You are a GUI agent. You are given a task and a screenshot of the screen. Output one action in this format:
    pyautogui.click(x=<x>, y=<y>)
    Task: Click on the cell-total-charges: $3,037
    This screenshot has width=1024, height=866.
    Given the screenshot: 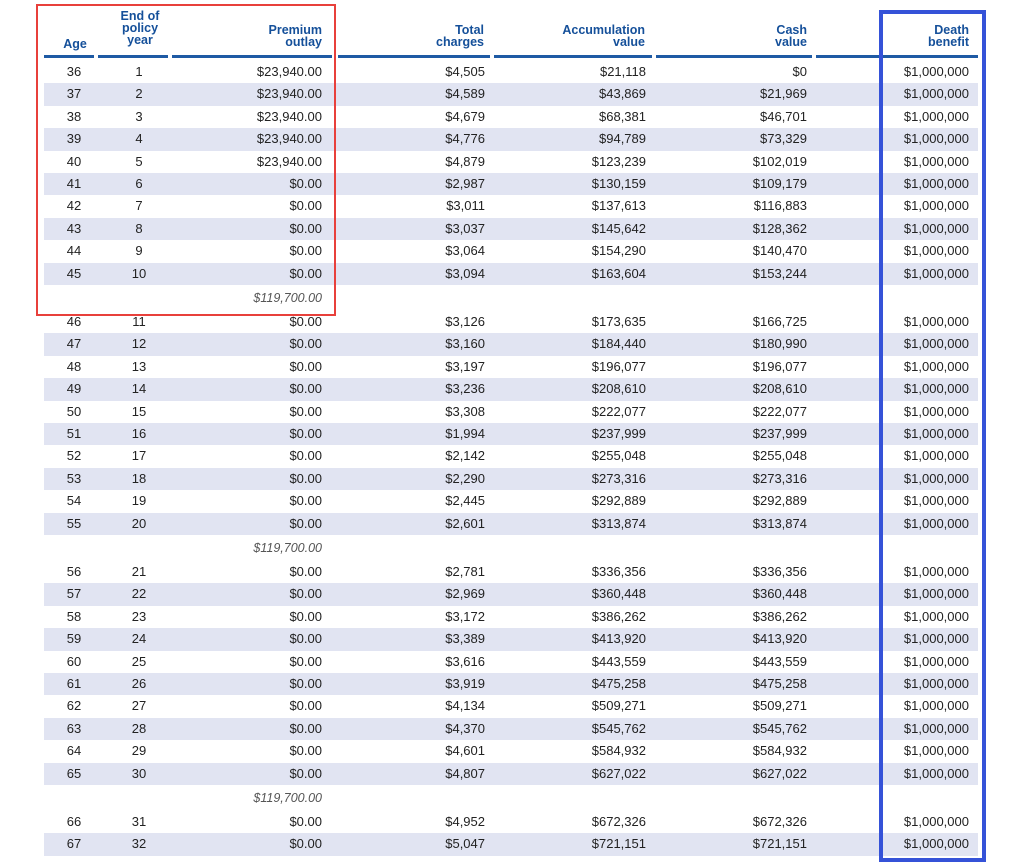 What is the action you would take?
    pyautogui.click(x=465, y=228)
    